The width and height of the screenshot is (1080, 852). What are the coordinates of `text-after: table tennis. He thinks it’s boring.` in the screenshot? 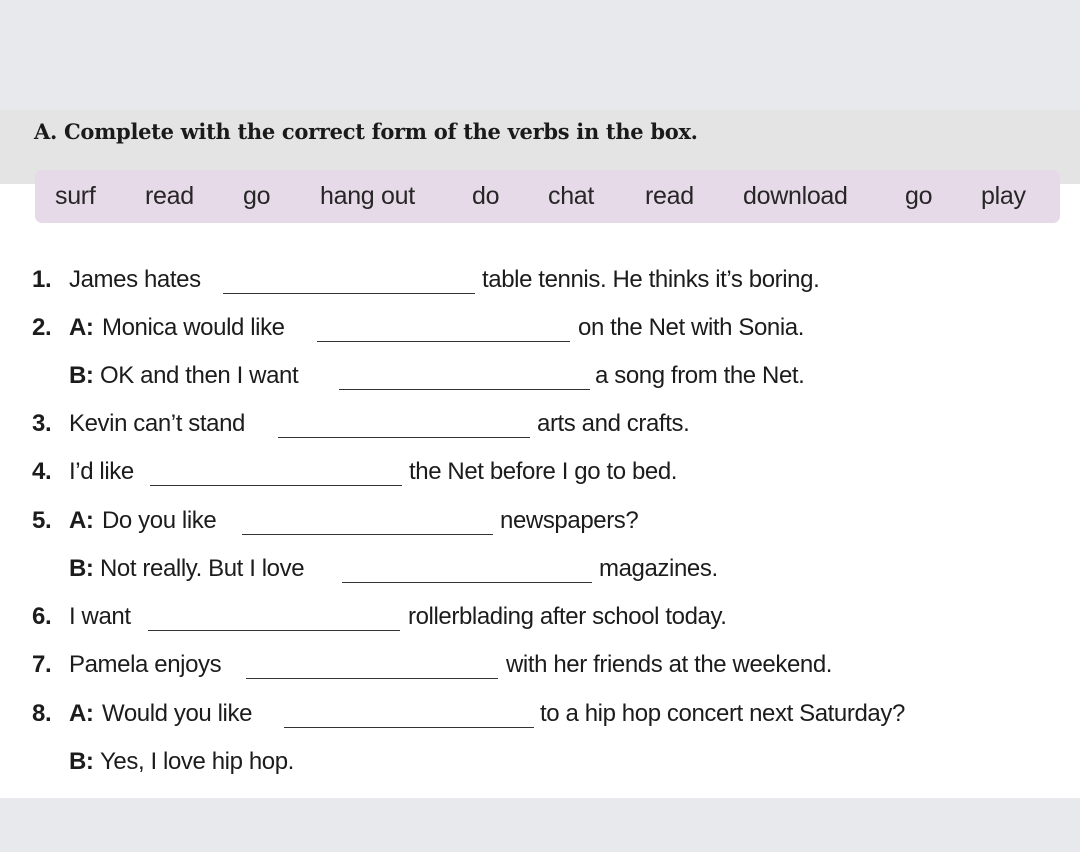 It's located at (651, 279).